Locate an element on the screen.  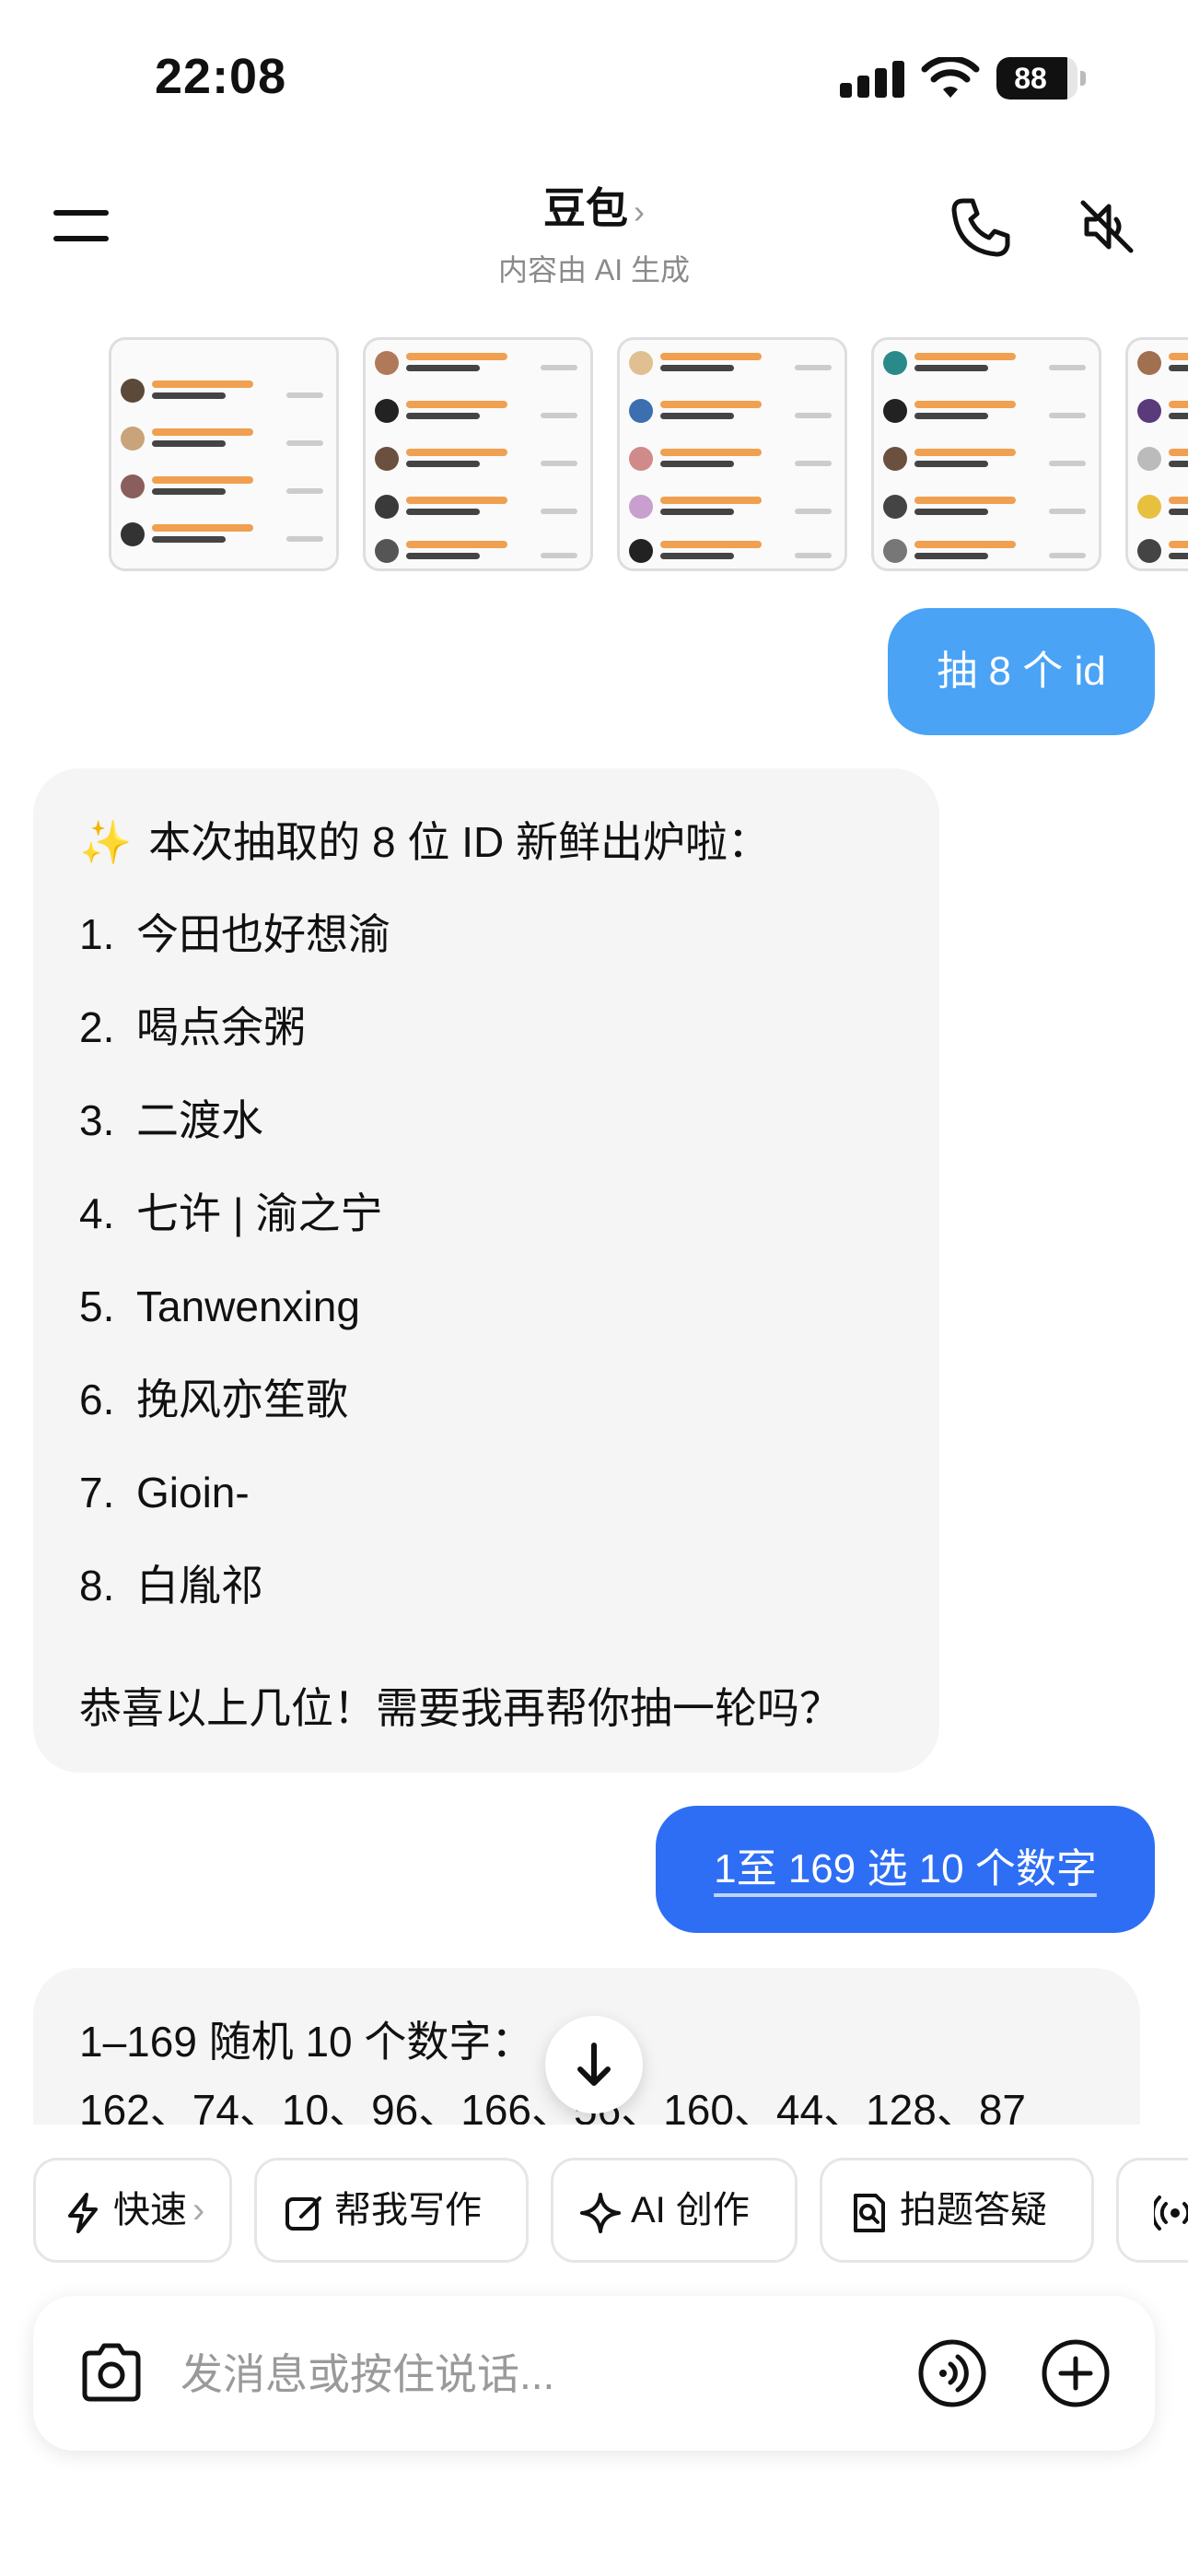
chip-help-write: 帮我写作 is located at coordinates (391, 2210).